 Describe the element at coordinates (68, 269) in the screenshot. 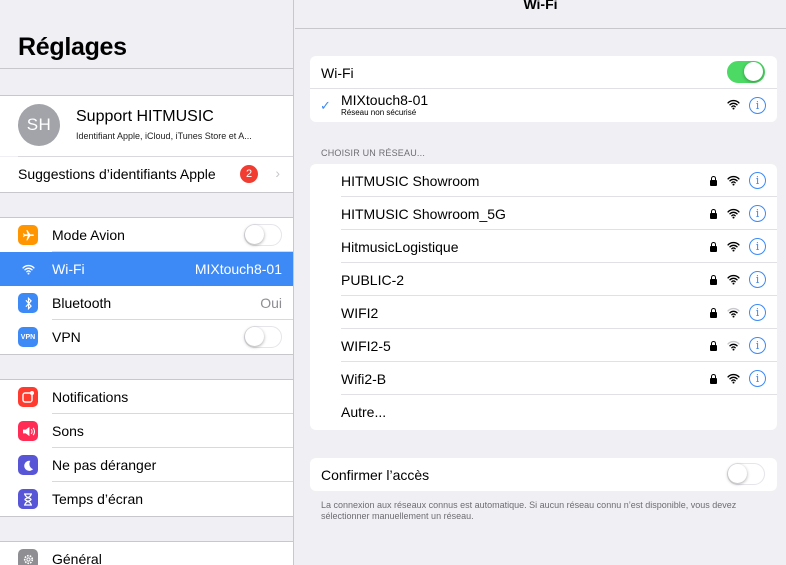

I see `sidebar-item-label: Wi-Fi` at that location.